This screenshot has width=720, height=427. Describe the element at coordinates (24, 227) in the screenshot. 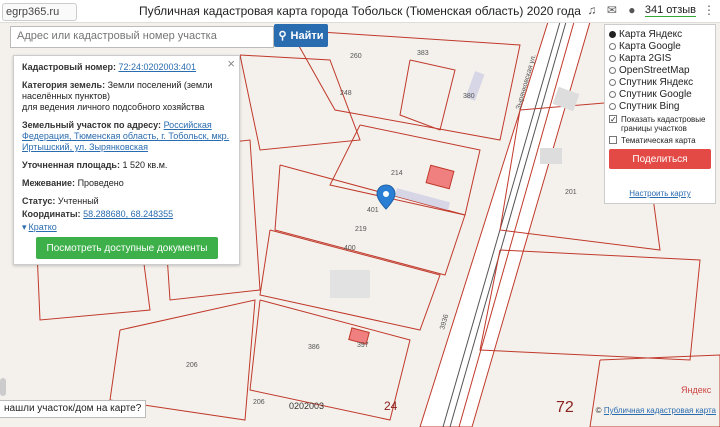

I see `collapse-icon: ▾` at that location.